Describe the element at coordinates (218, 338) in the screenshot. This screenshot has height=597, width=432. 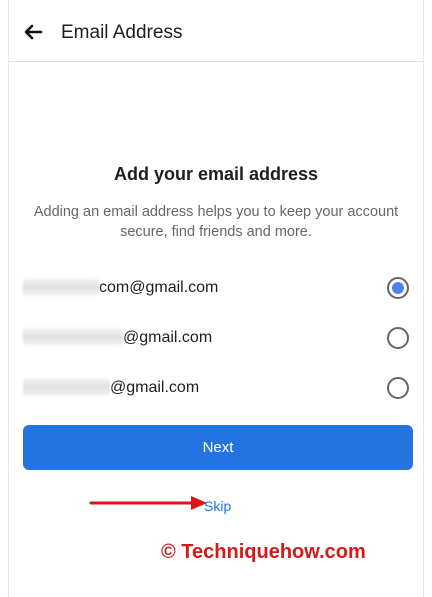
I see `email-option-2: @gmail.com` at that location.